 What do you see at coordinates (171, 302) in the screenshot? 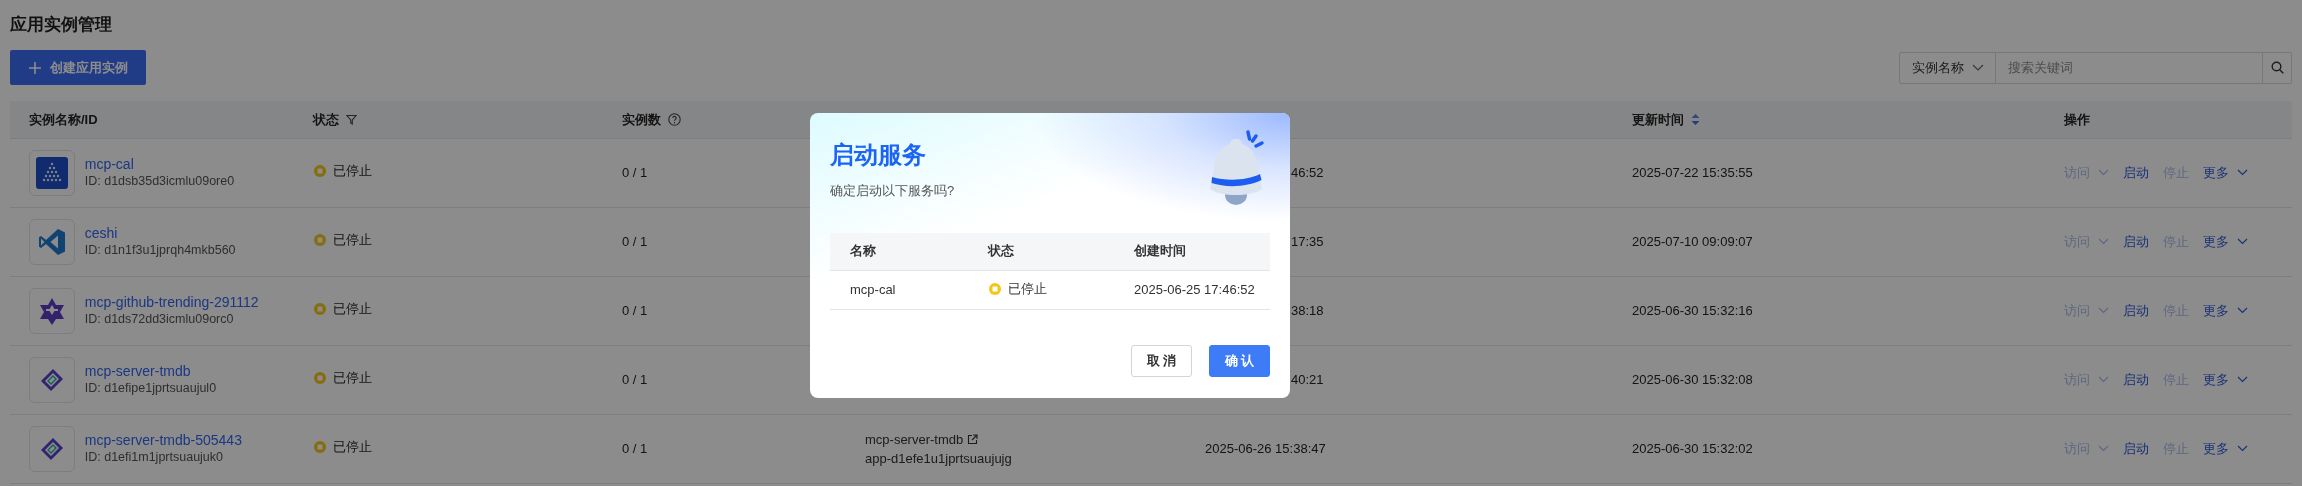
I see `instance-name-link: mcp-github-trending-291112` at bounding box center [171, 302].